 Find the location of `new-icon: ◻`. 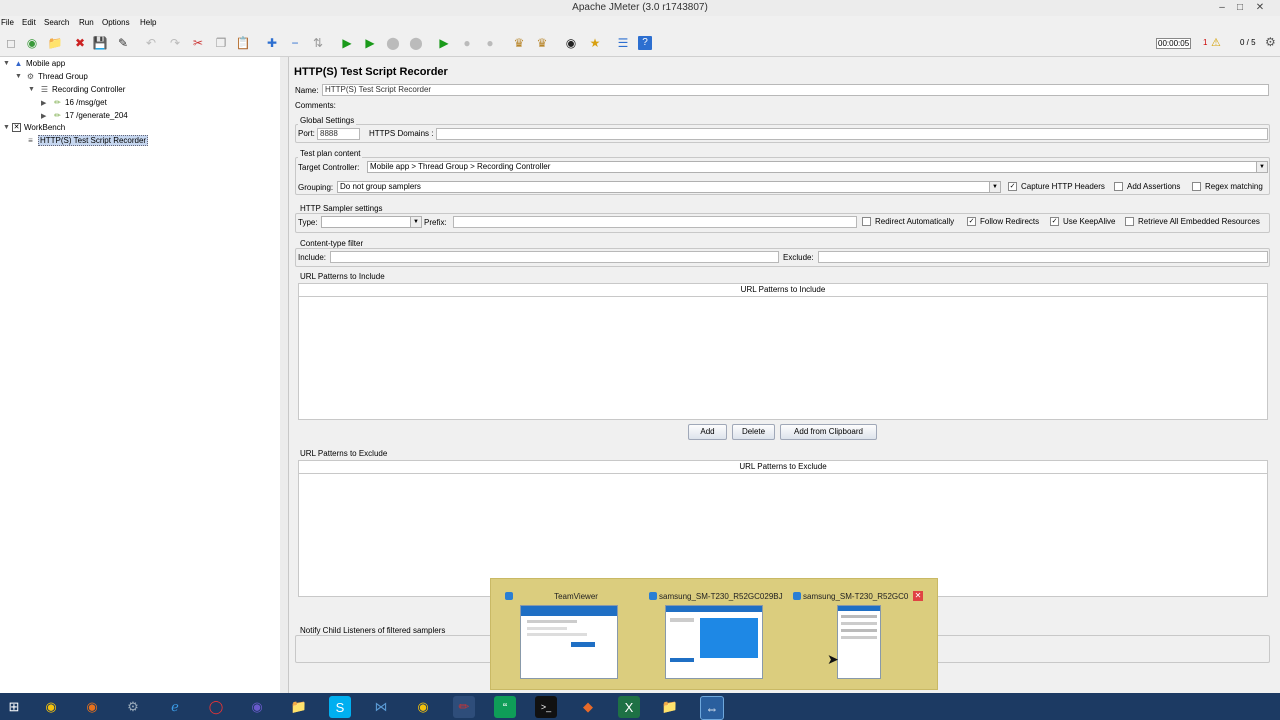

new-icon: ◻ is located at coordinates (11, 43).